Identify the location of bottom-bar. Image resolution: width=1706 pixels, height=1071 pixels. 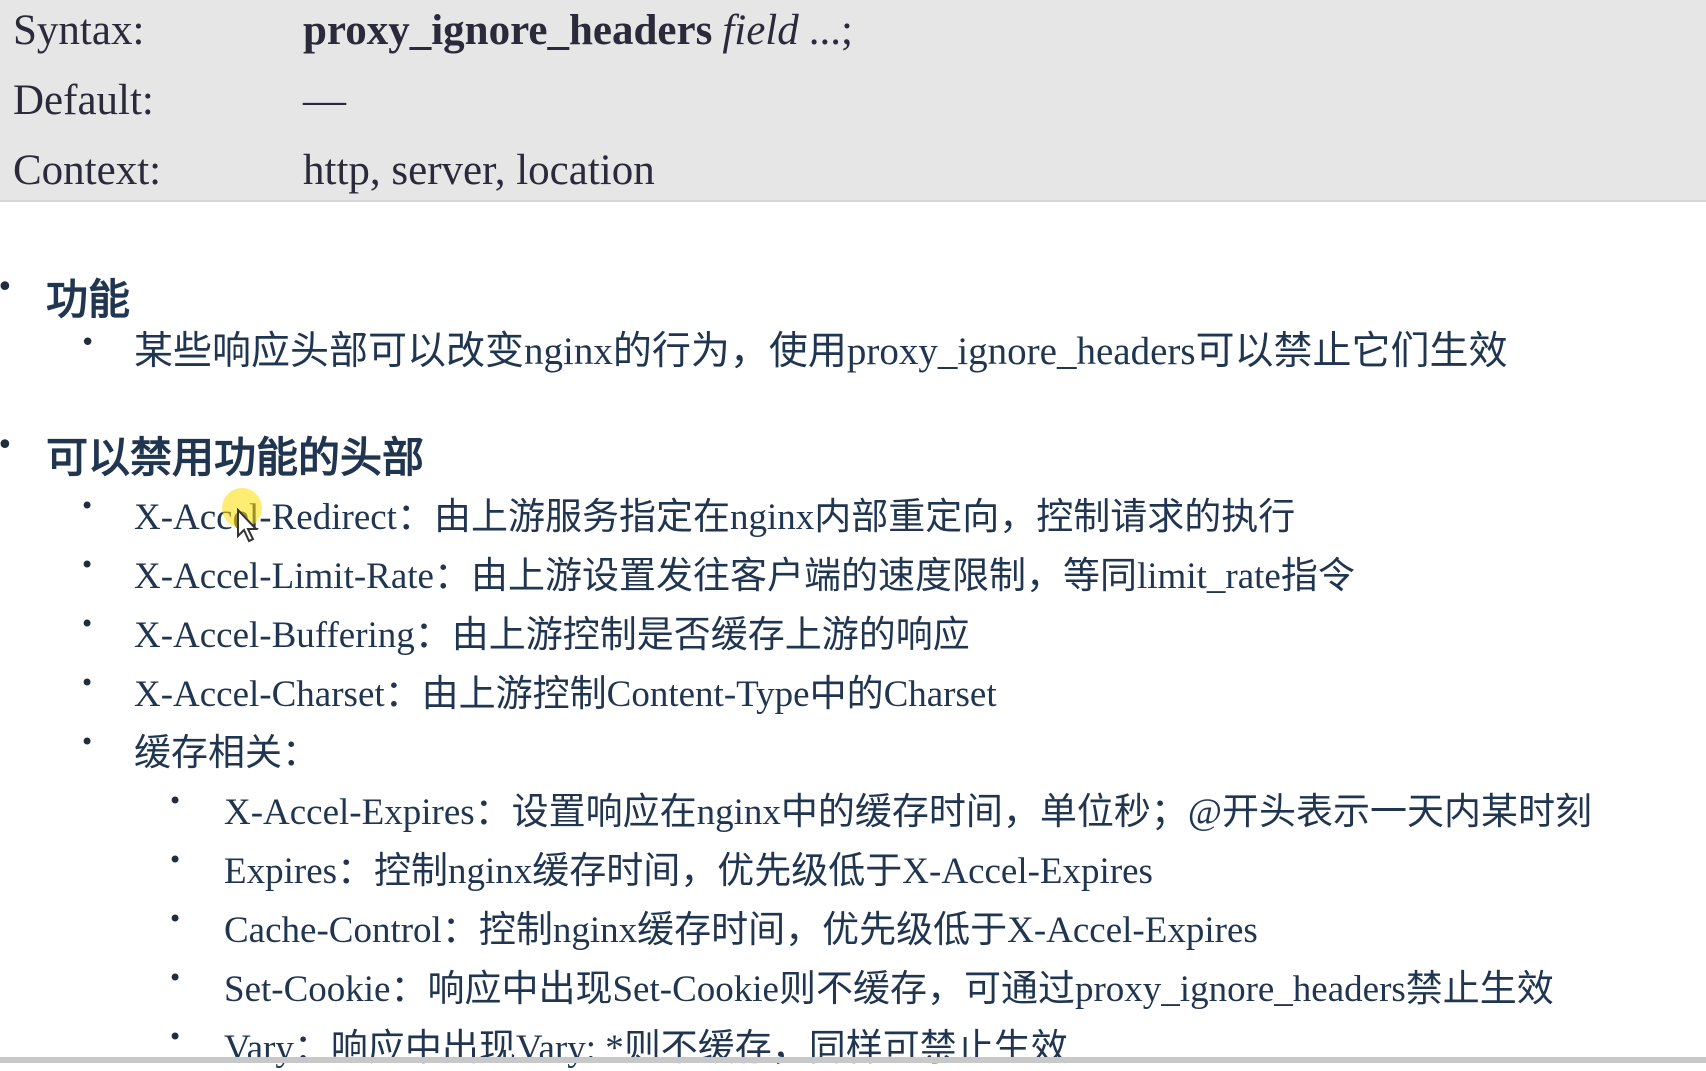
(853, 1060).